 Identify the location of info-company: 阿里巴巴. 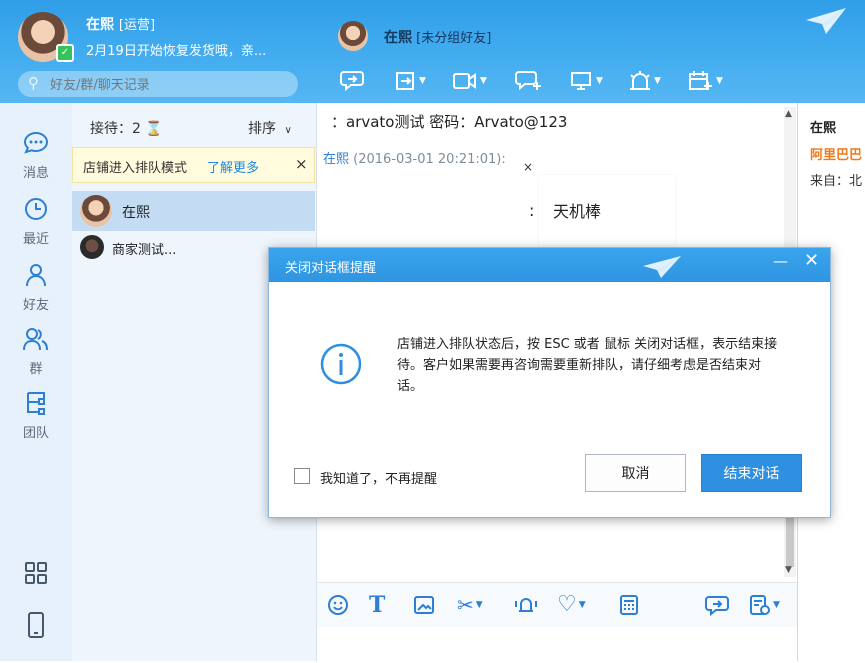
(836, 153).